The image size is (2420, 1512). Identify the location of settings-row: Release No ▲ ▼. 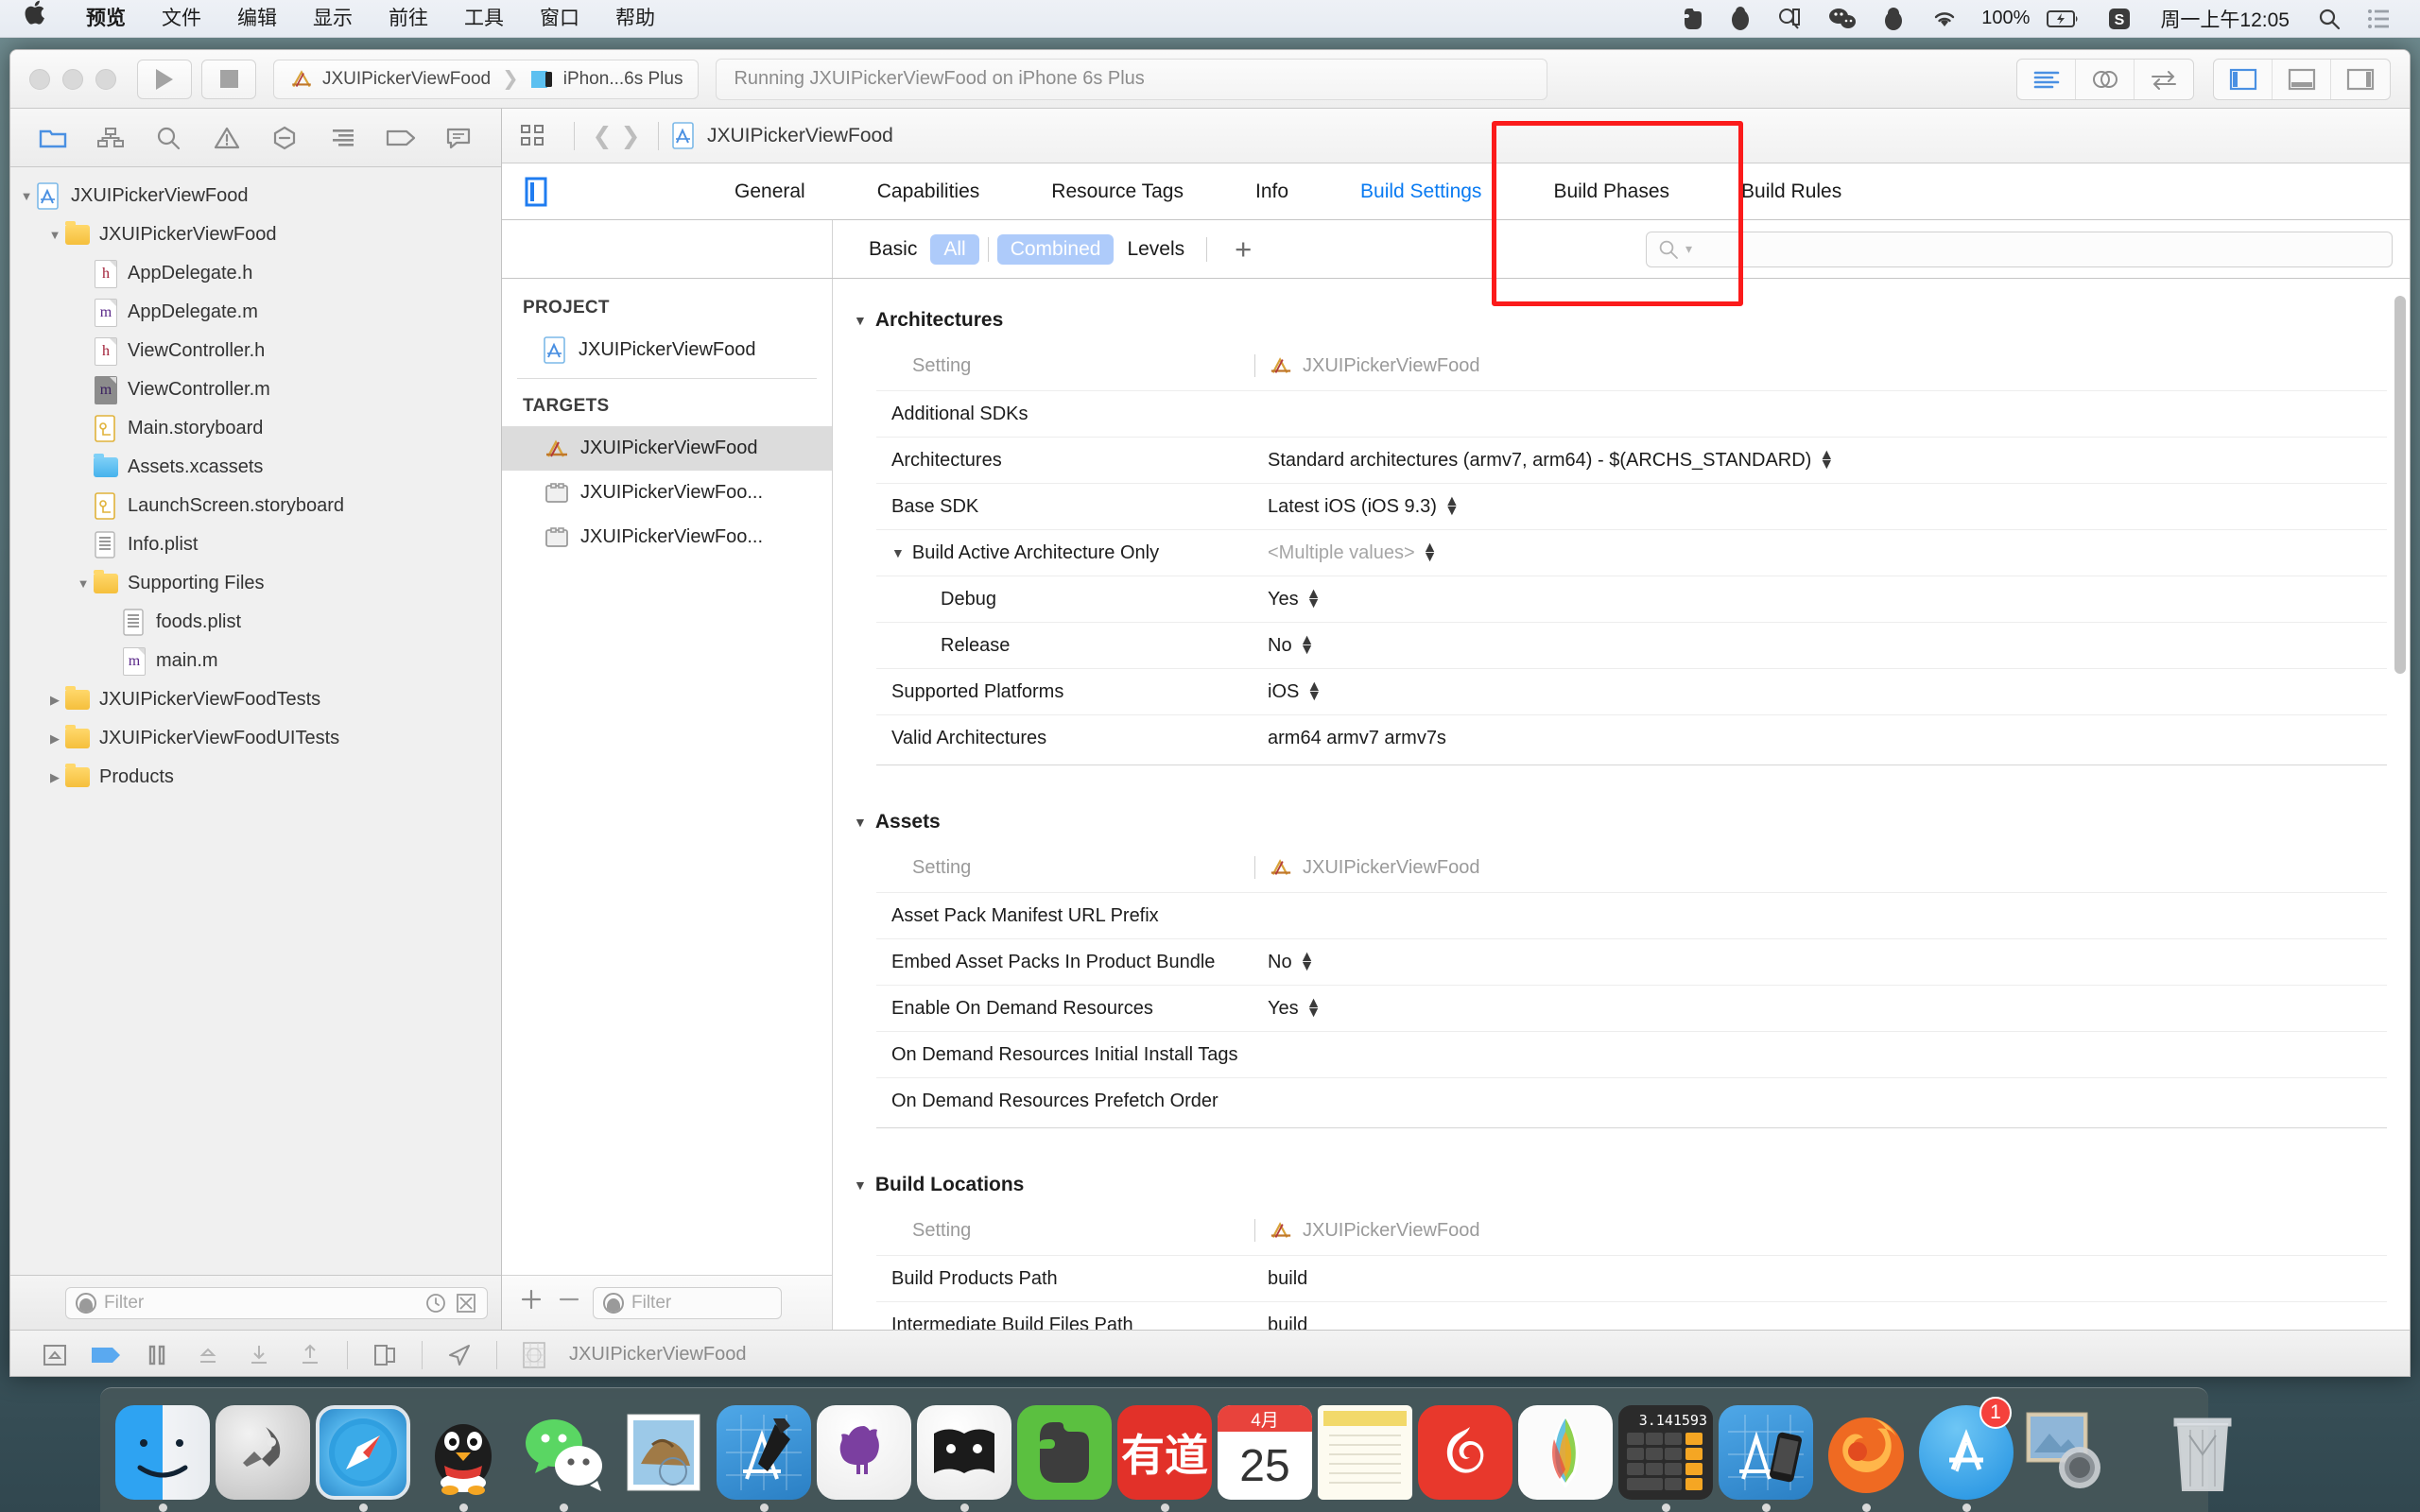
(1631, 645).